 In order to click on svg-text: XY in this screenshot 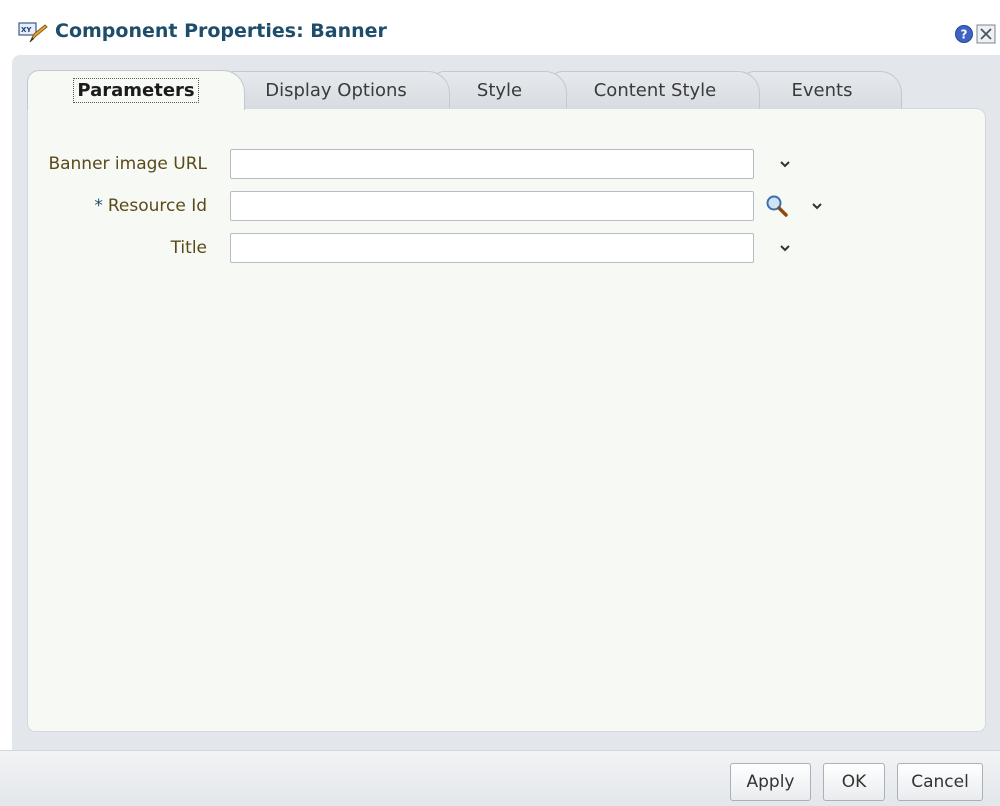, I will do `click(26, 30)`.